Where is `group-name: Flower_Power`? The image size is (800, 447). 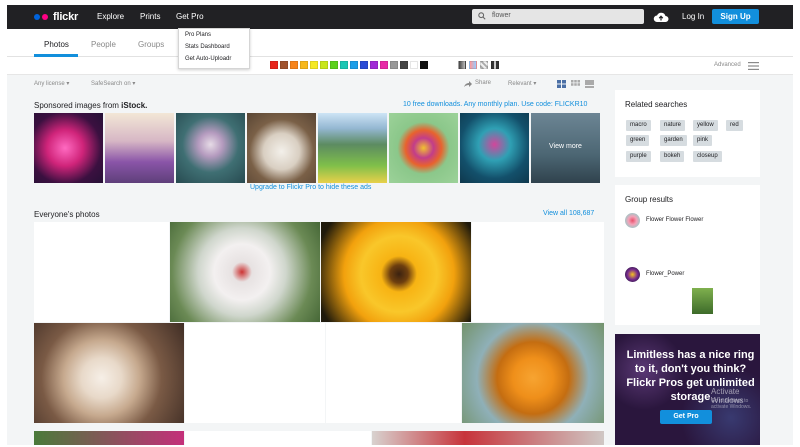 group-name: Flower_Power is located at coordinates (665, 274).